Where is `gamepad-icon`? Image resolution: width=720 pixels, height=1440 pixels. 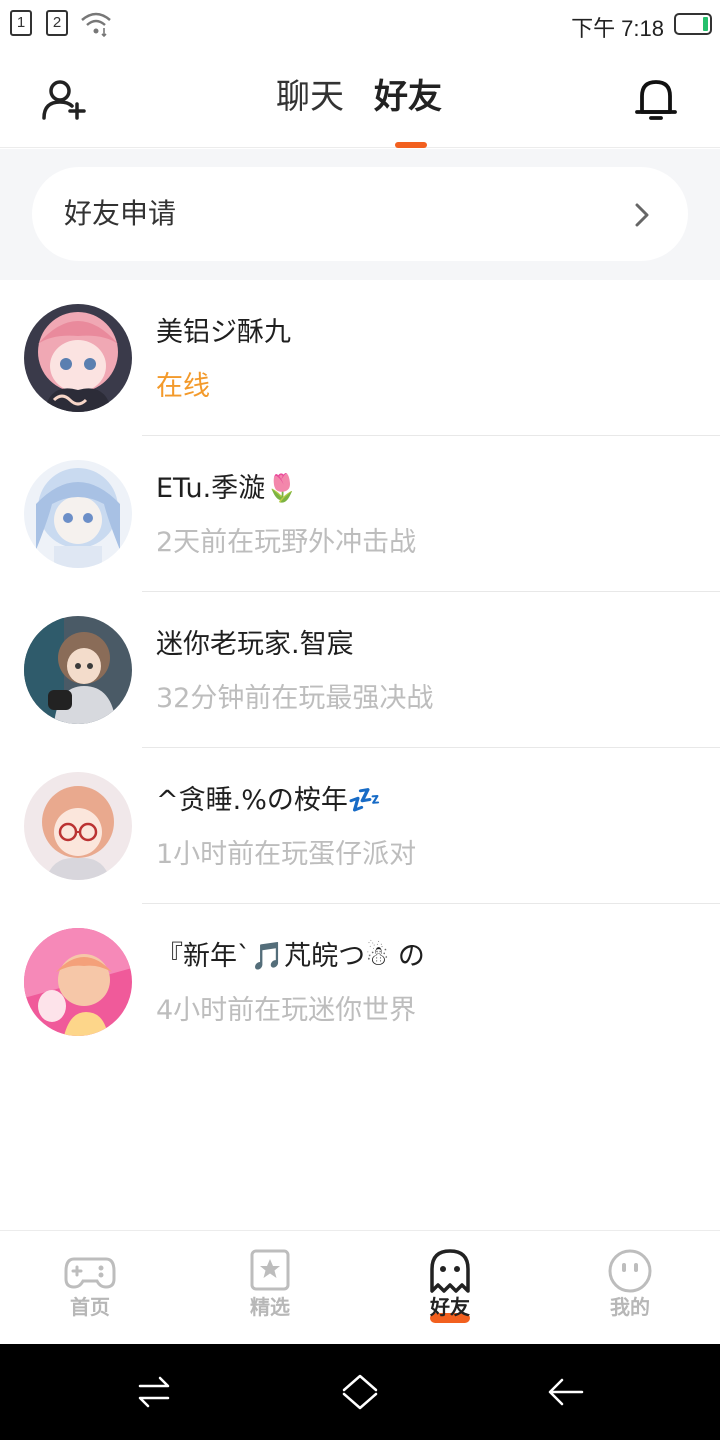 gamepad-icon is located at coordinates (90, 1273).